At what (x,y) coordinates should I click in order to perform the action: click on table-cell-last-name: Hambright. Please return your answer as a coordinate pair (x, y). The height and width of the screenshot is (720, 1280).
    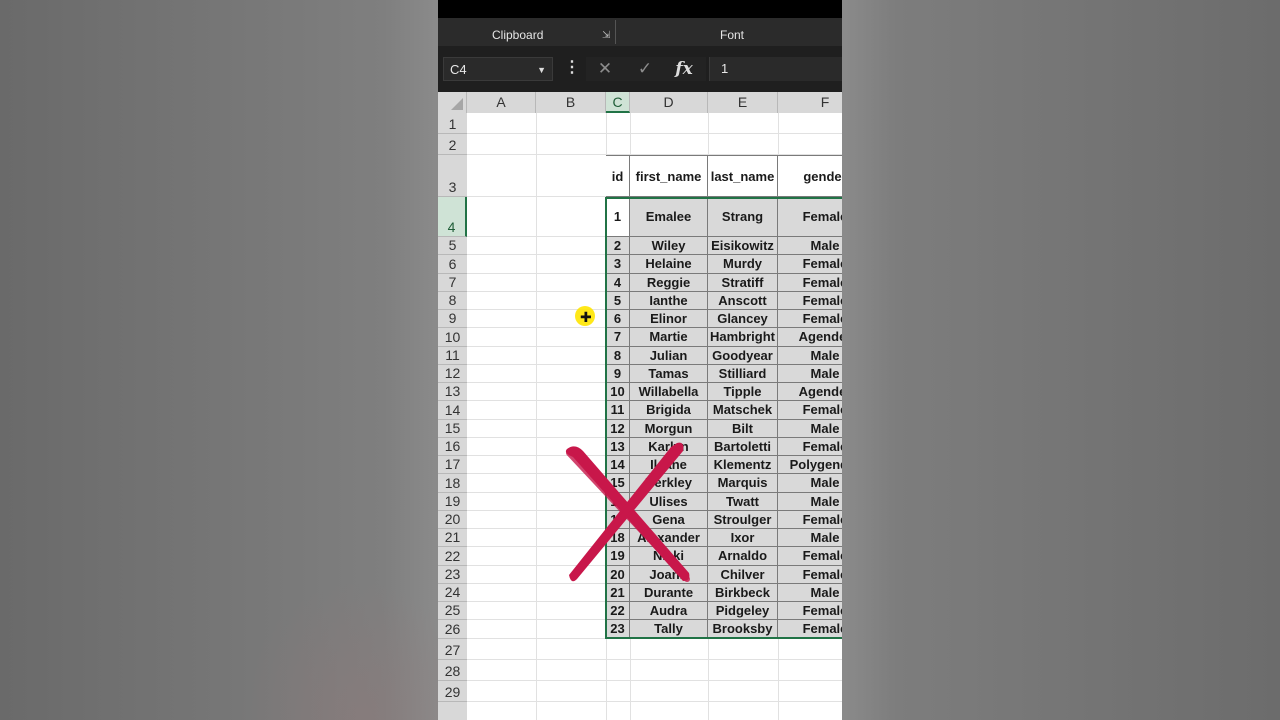
    Looking at the image, I should click on (743, 337).